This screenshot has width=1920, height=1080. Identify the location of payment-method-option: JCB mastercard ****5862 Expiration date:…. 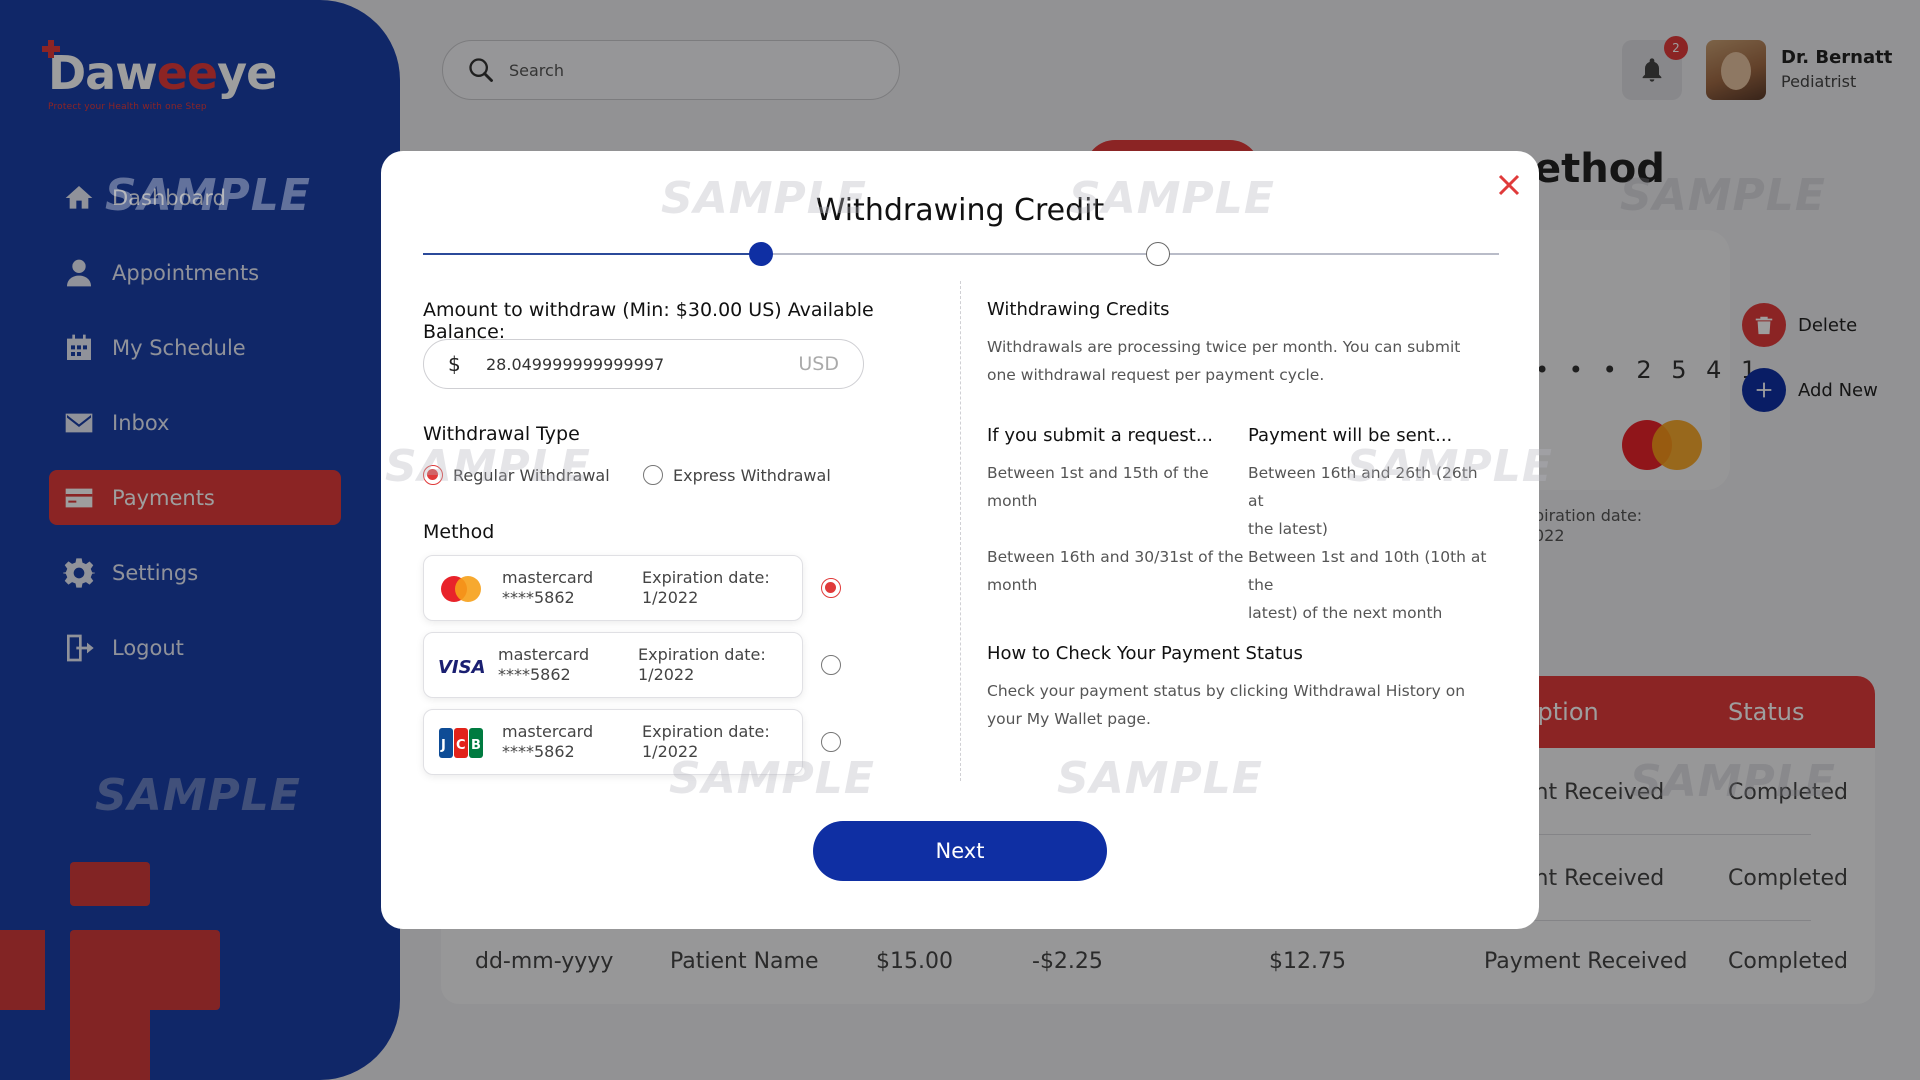
(613, 742).